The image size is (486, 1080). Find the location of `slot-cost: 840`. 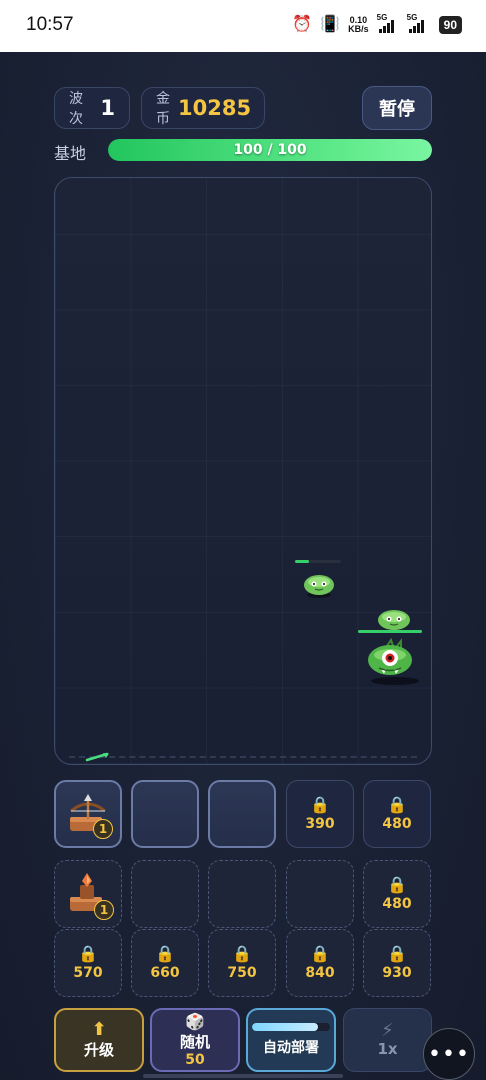

slot-cost: 840 is located at coordinates (320, 973).